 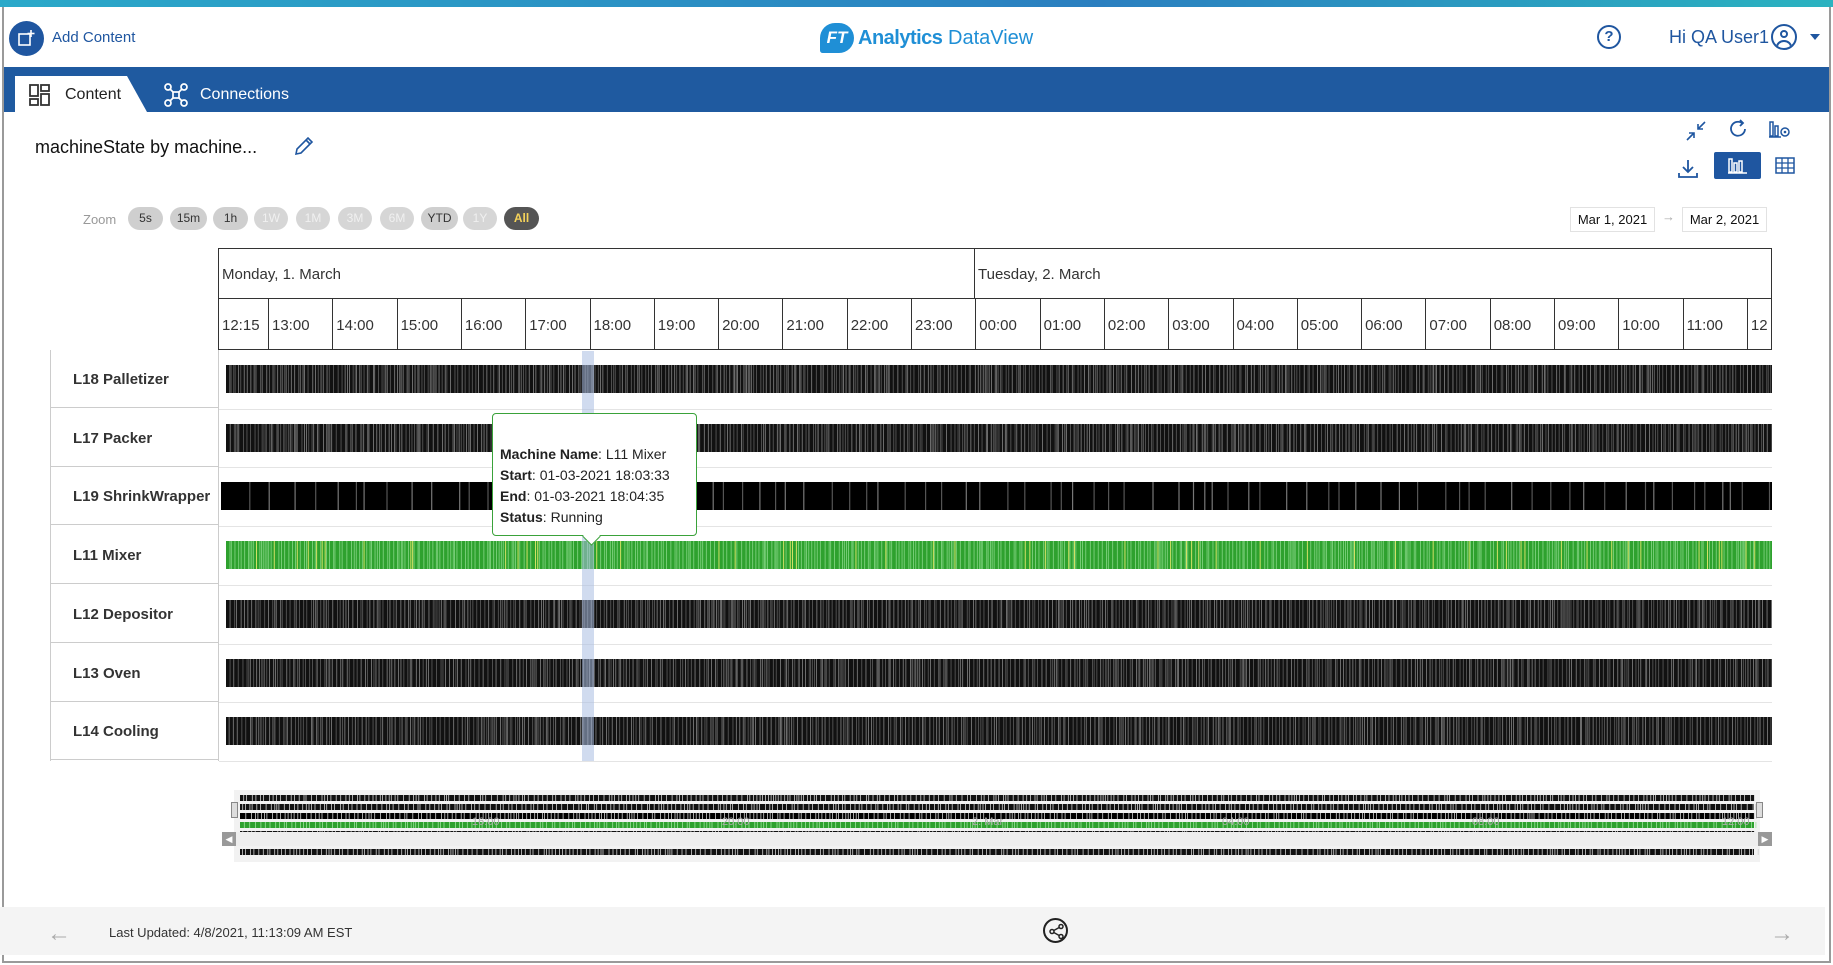 I want to click on hour-tick-label: 03:00, so click(x=1200, y=324).